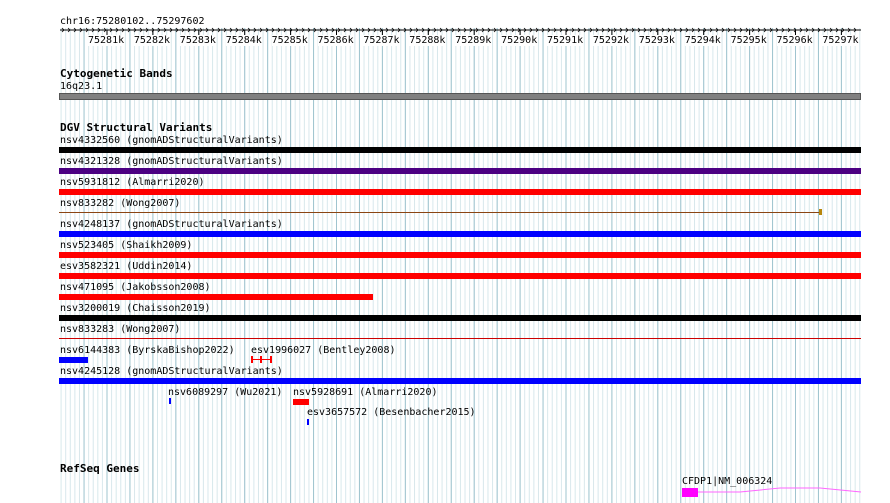 The image size is (890, 503). What do you see at coordinates (136, 127) in the screenshot?
I see `dgv-track-title: DGV Structural Variants` at bounding box center [136, 127].